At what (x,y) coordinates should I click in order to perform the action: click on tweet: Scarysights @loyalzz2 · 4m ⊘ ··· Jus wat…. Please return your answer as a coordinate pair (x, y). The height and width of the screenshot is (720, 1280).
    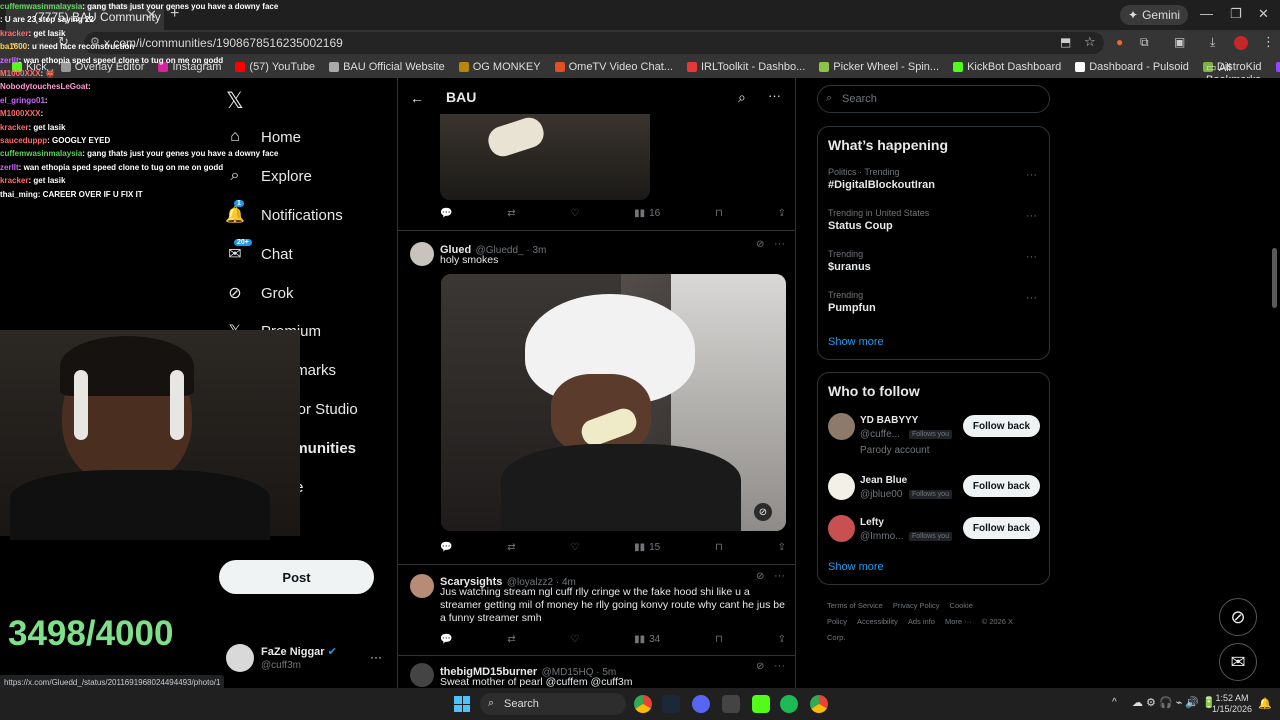
    Looking at the image, I should click on (597, 611).